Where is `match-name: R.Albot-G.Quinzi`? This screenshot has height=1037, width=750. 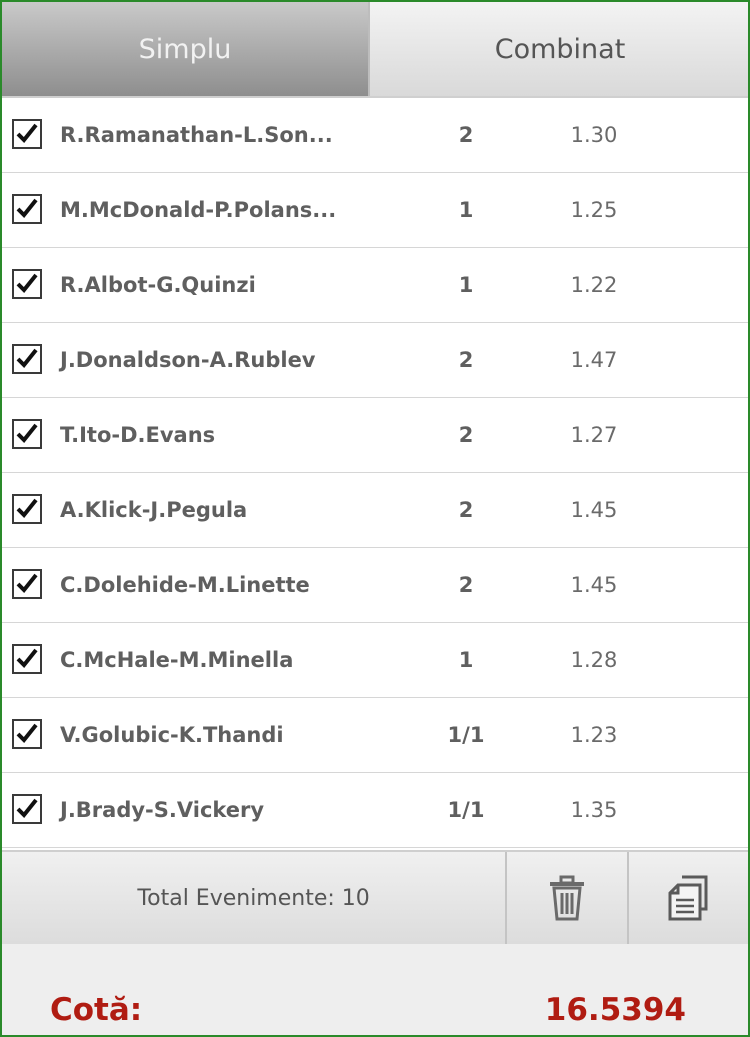 match-name: R.Albot-G.Quinzi is located at coordinates (158, 285).